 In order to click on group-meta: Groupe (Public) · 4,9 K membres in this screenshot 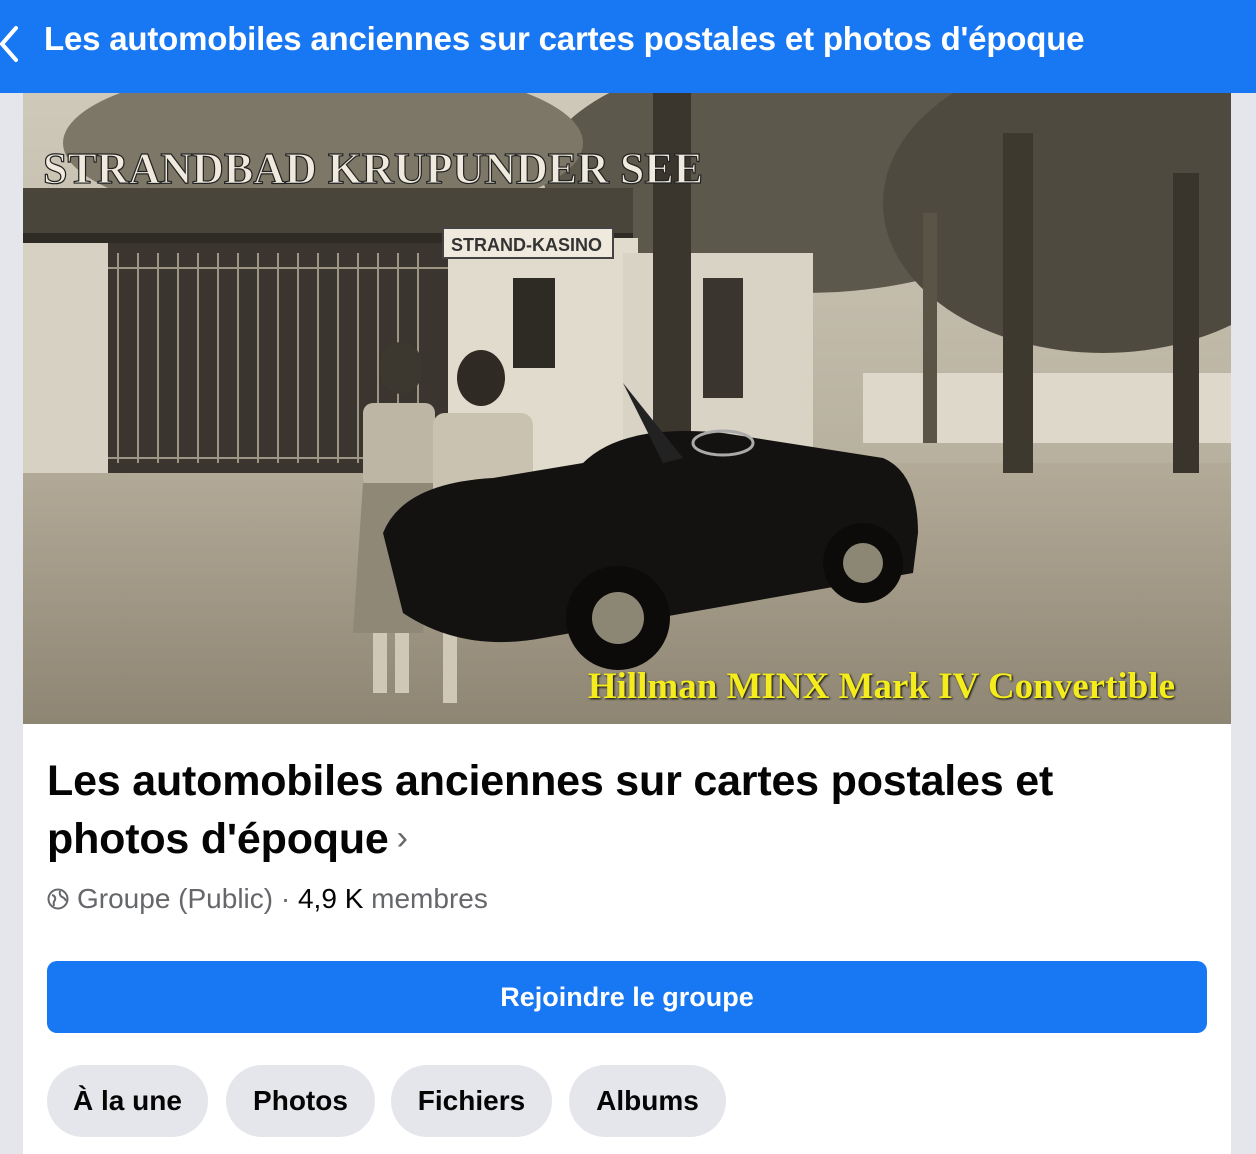, I will do `click(267, 899)`.